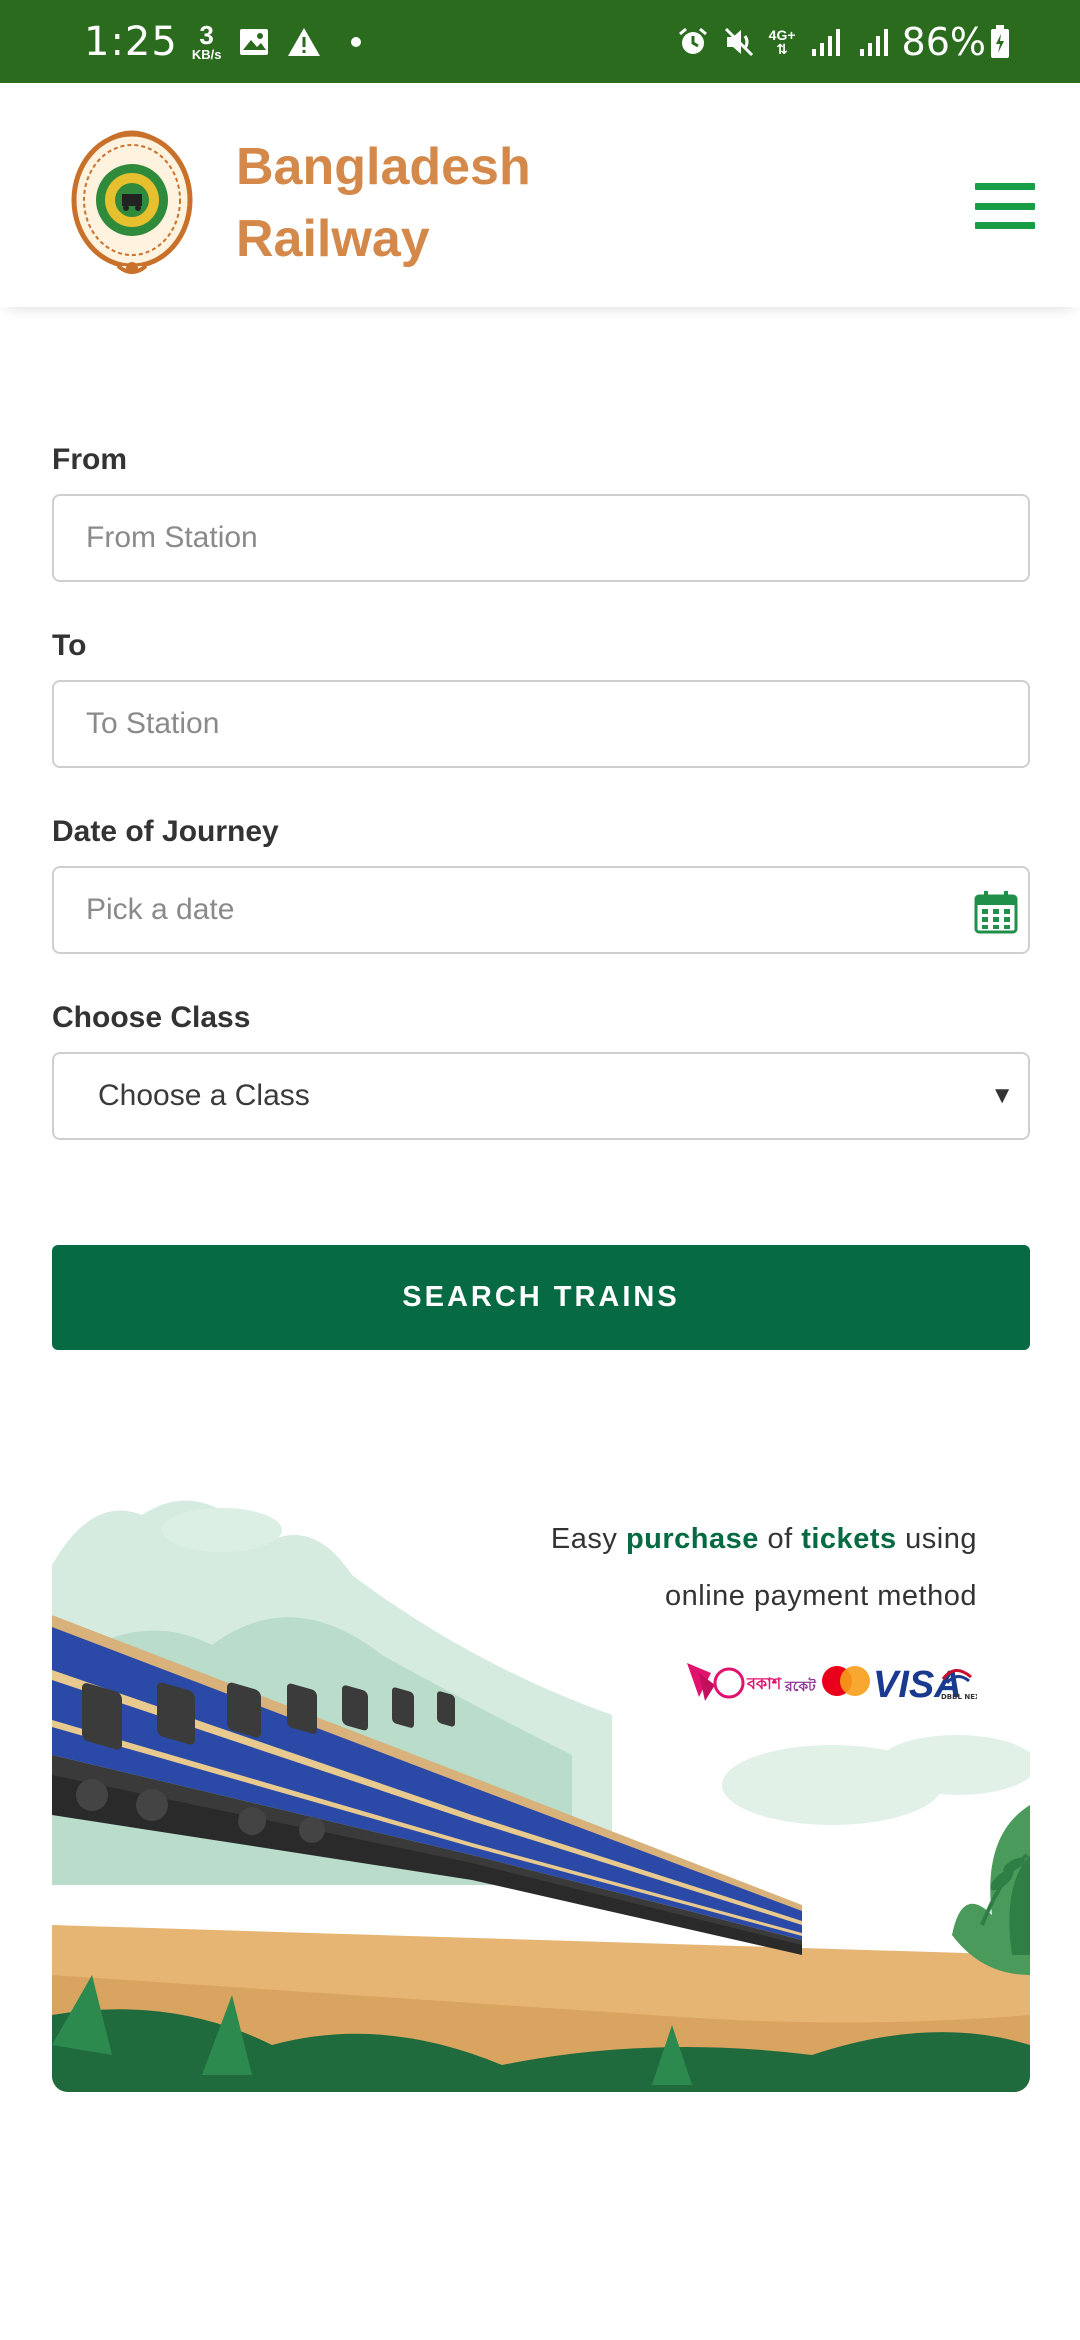 The height and width of the screenshot is (2340, 1080). Describe the element at coordinates (540, 41) in the screenshot. I see `status-bar: 1:25 3 KB/s 4G+ ⇅ 86%` at that location.